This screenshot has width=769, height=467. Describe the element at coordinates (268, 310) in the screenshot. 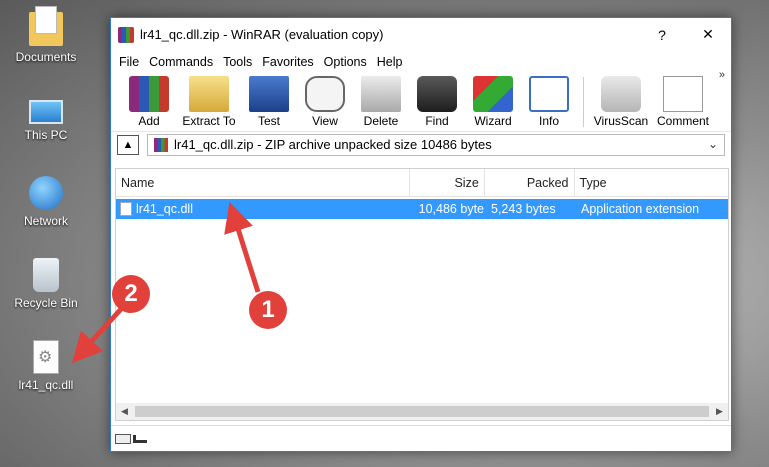

I see `step-1-badge: 1` at that location.